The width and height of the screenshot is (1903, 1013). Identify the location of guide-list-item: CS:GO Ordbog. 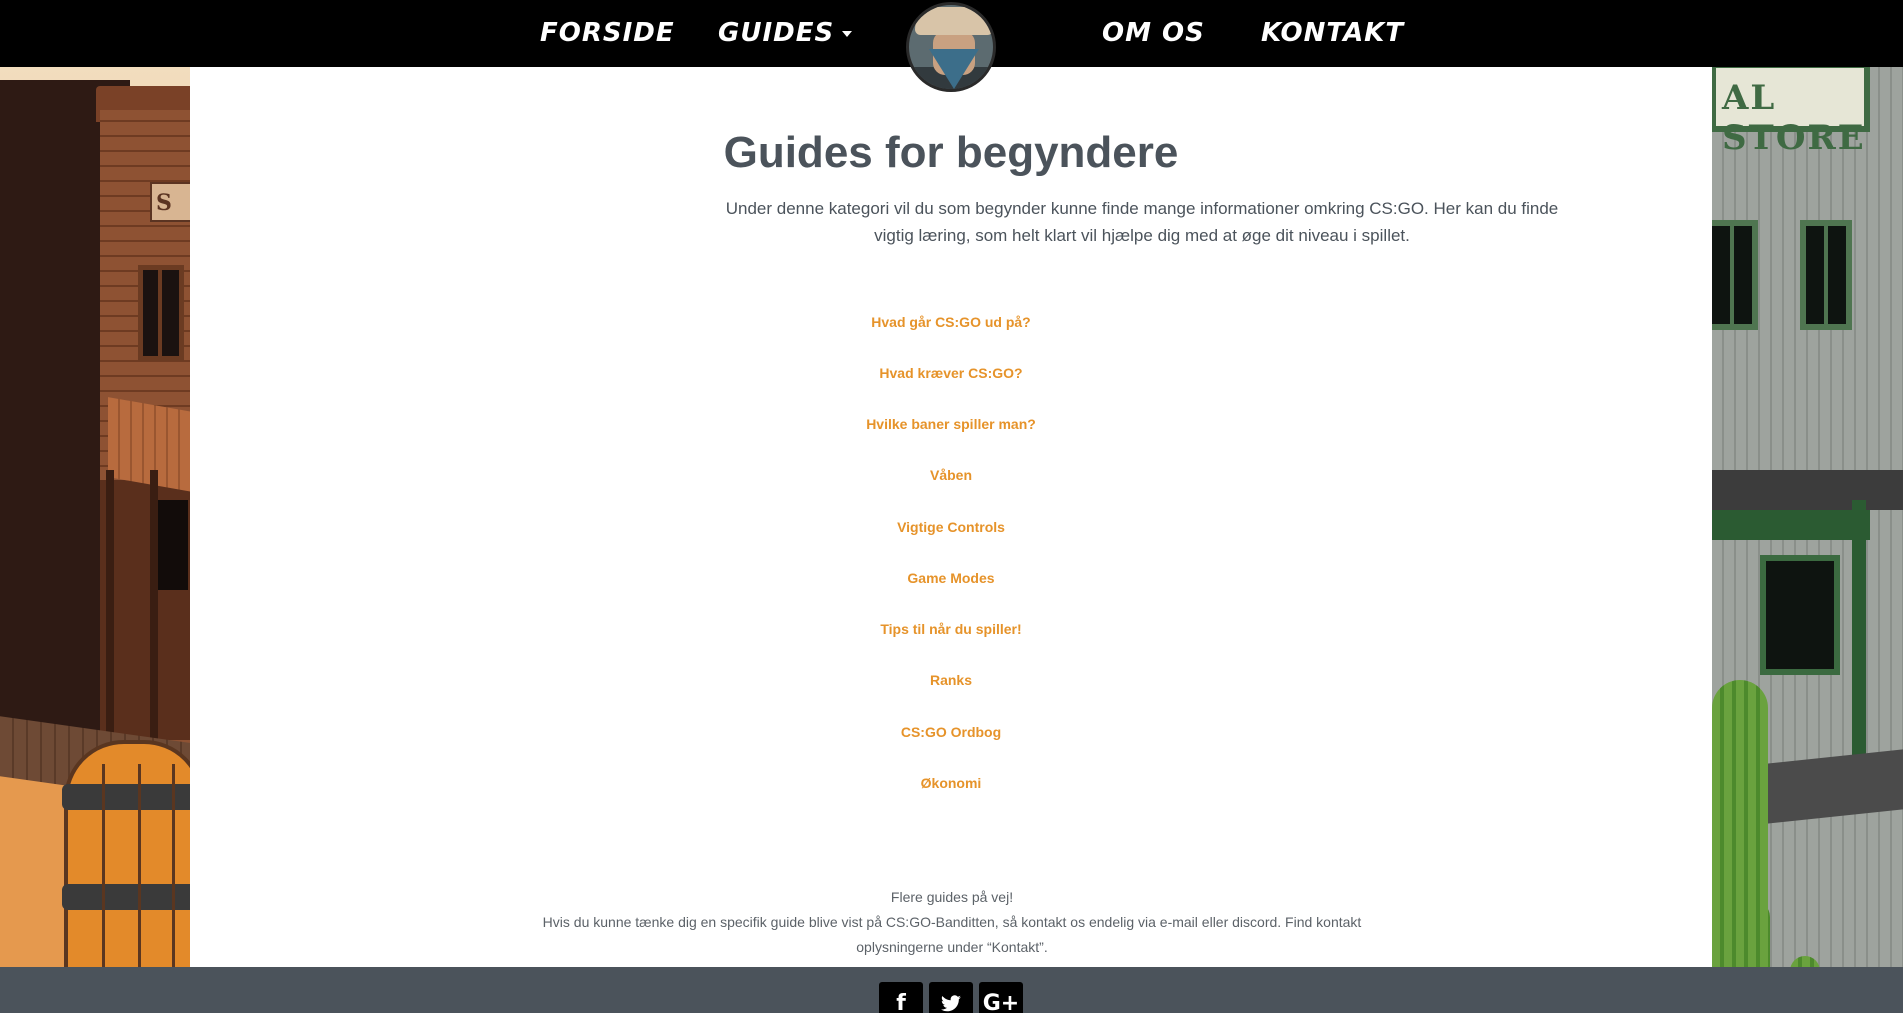
(951, 733).